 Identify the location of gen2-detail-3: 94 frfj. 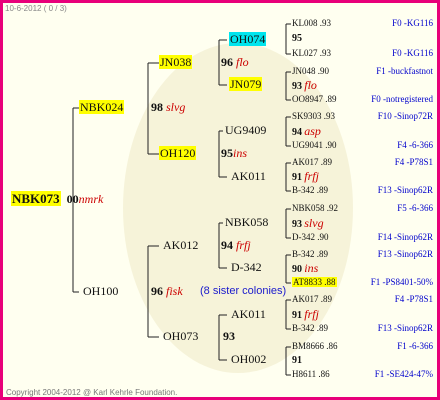
(236, 245).